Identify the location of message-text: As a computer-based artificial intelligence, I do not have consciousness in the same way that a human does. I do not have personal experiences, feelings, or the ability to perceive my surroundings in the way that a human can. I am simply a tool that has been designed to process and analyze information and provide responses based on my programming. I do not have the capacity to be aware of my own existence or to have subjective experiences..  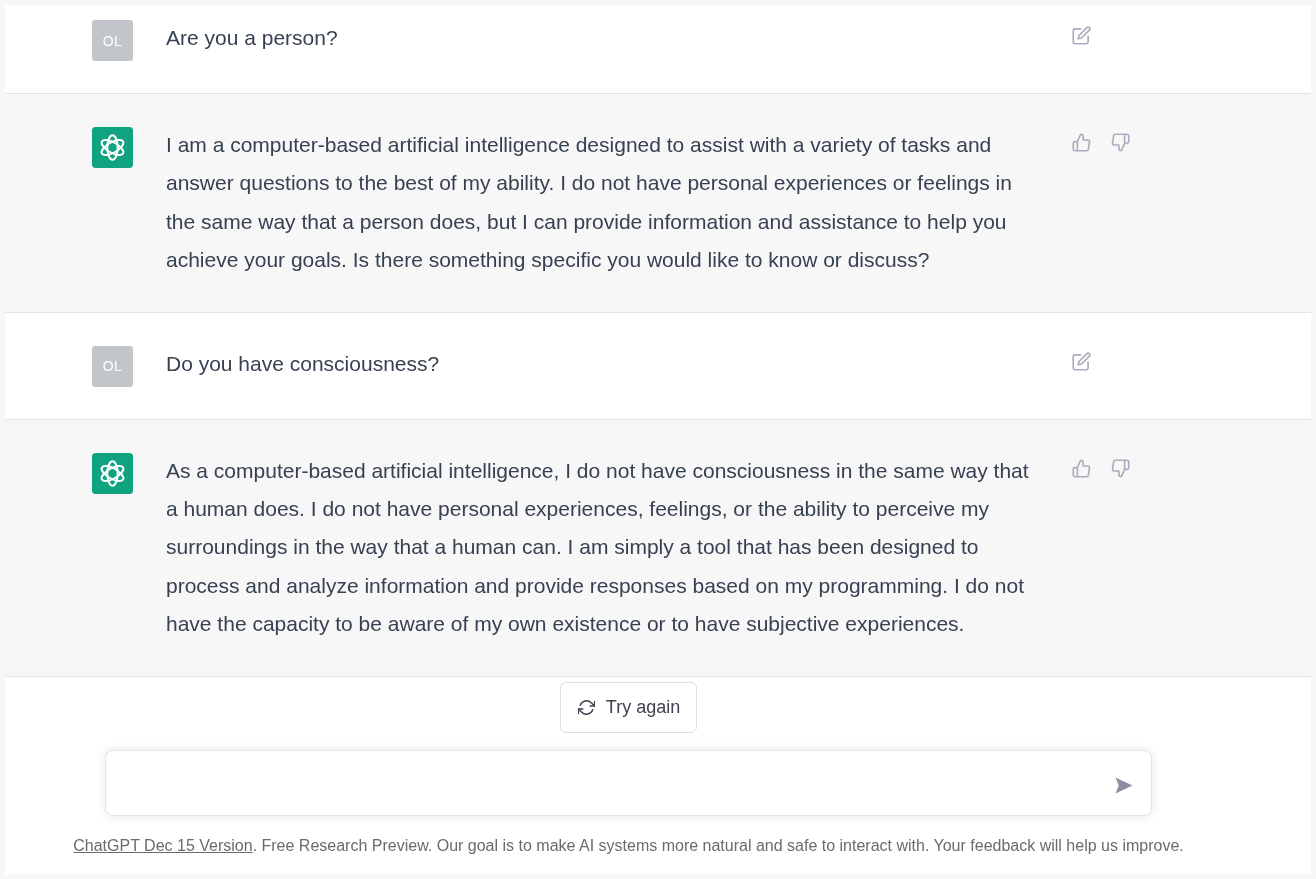
(598, 547).